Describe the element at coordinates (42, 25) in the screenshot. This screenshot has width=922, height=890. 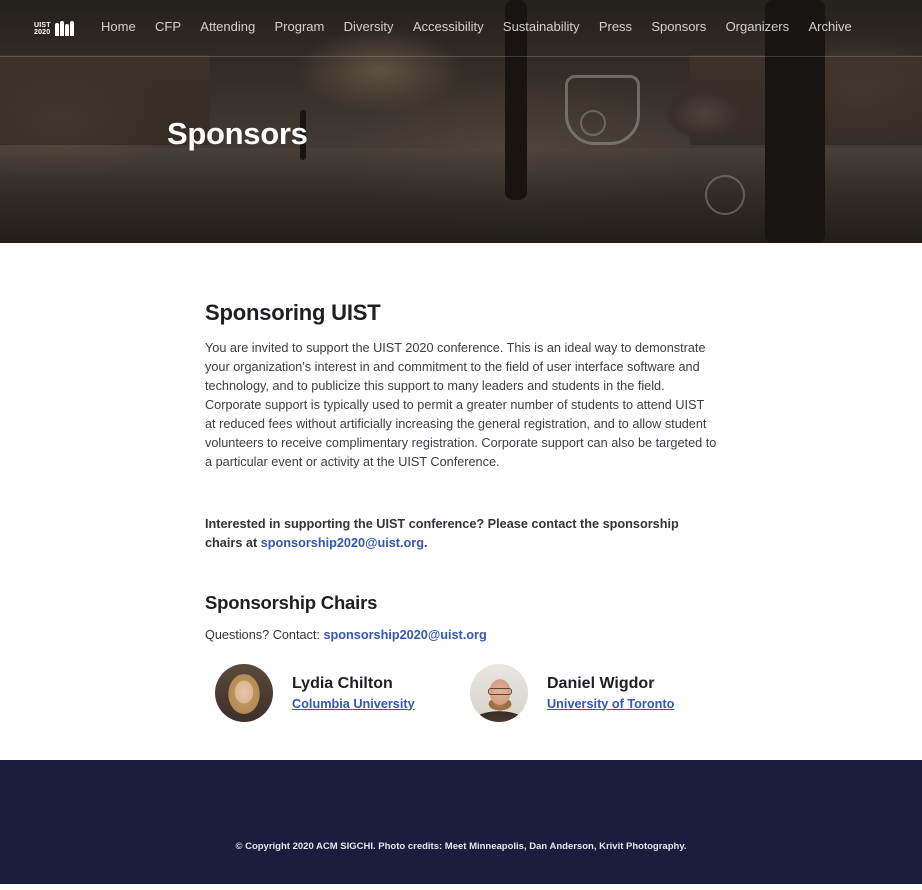
I see `logo-line-1: UIST` at that location.